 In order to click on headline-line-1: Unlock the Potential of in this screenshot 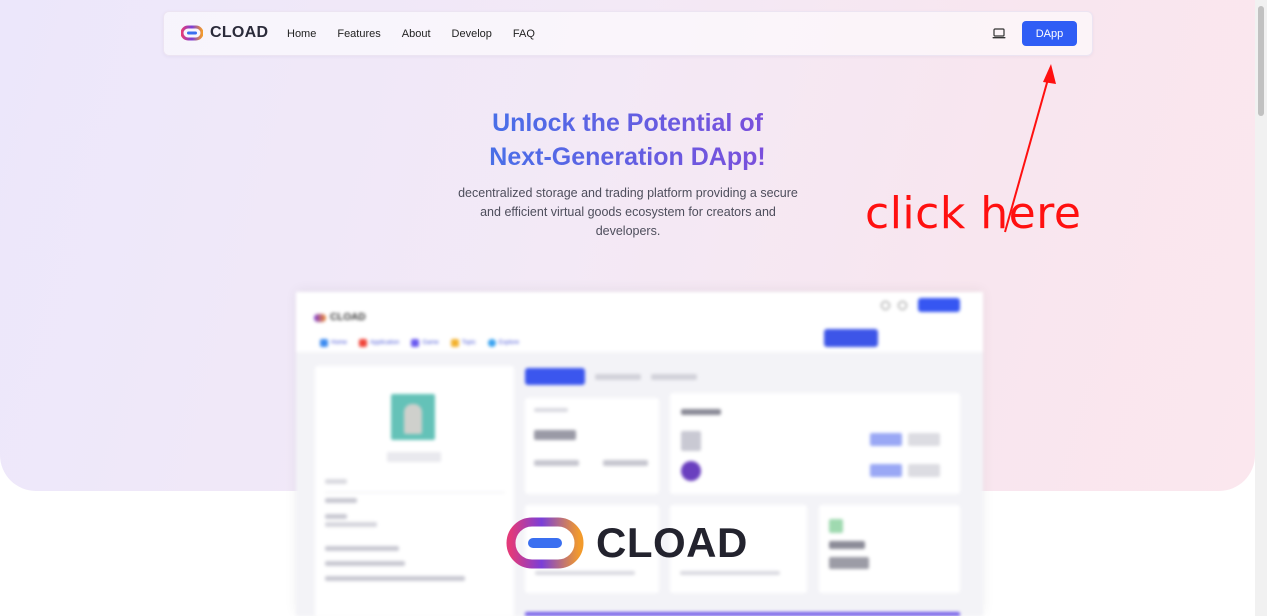, I will do `click(627, 123)`.